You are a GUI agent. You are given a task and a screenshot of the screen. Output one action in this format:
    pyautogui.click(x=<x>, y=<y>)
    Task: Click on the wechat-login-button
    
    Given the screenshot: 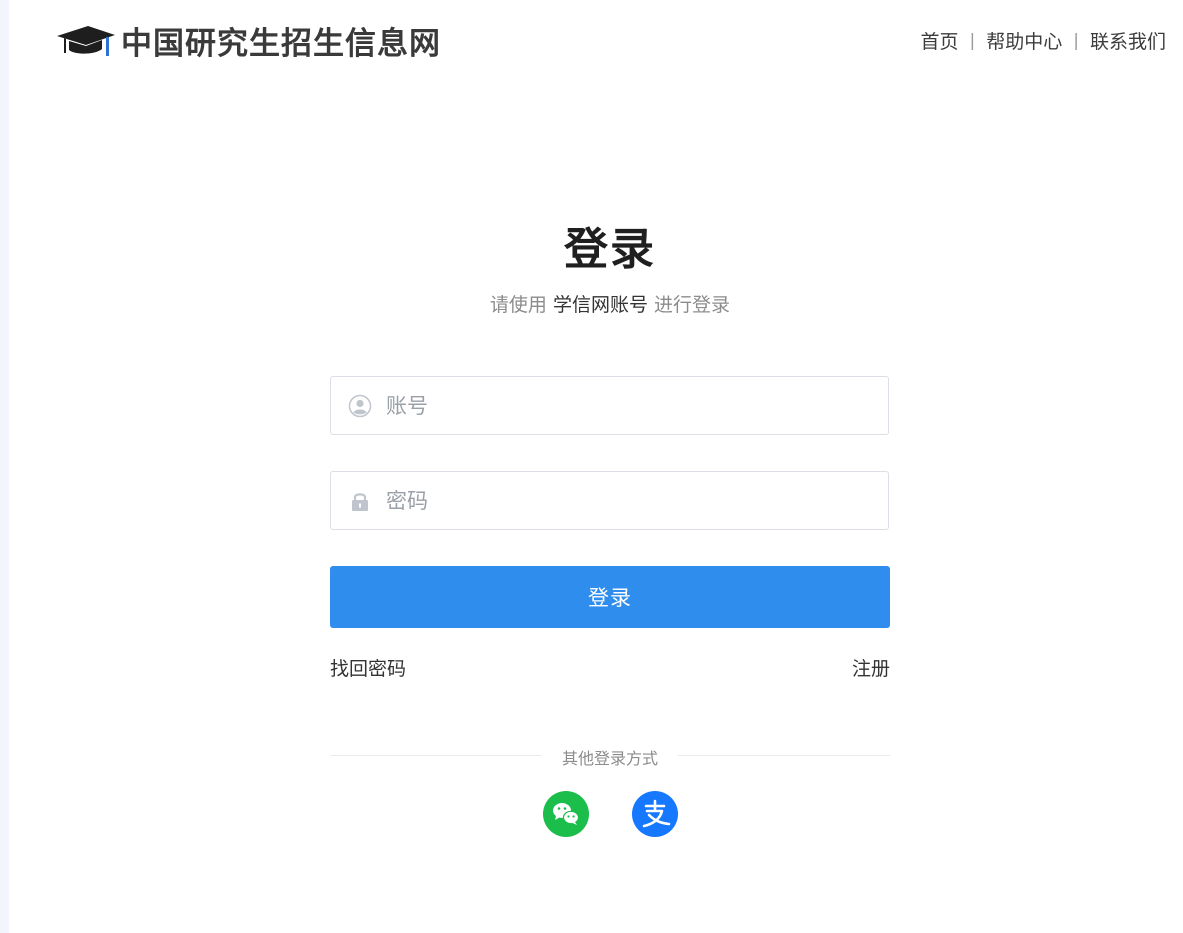 What is the action you would take?
    pyautogui.click(x=566, y=814)
    